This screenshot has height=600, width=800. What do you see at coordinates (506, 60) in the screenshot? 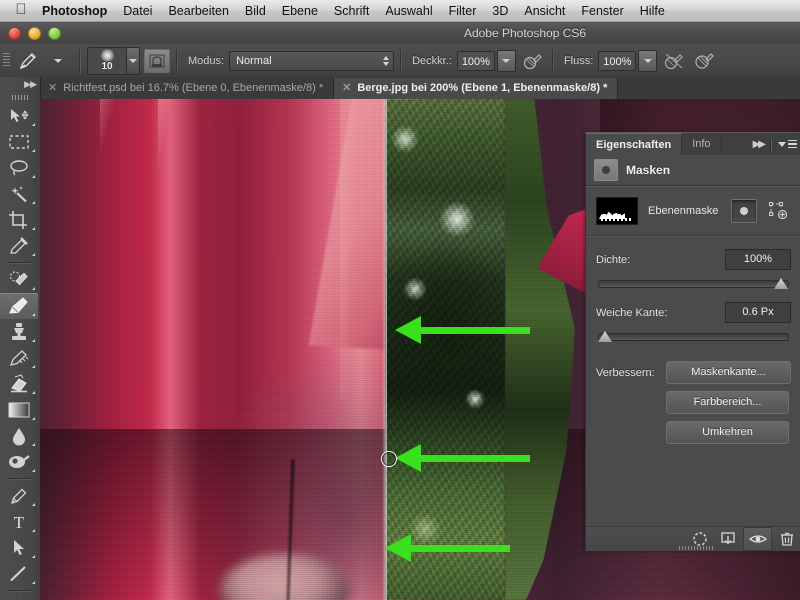
I see `opacity-chevron-down-icon` at bounding box center [506, 60].